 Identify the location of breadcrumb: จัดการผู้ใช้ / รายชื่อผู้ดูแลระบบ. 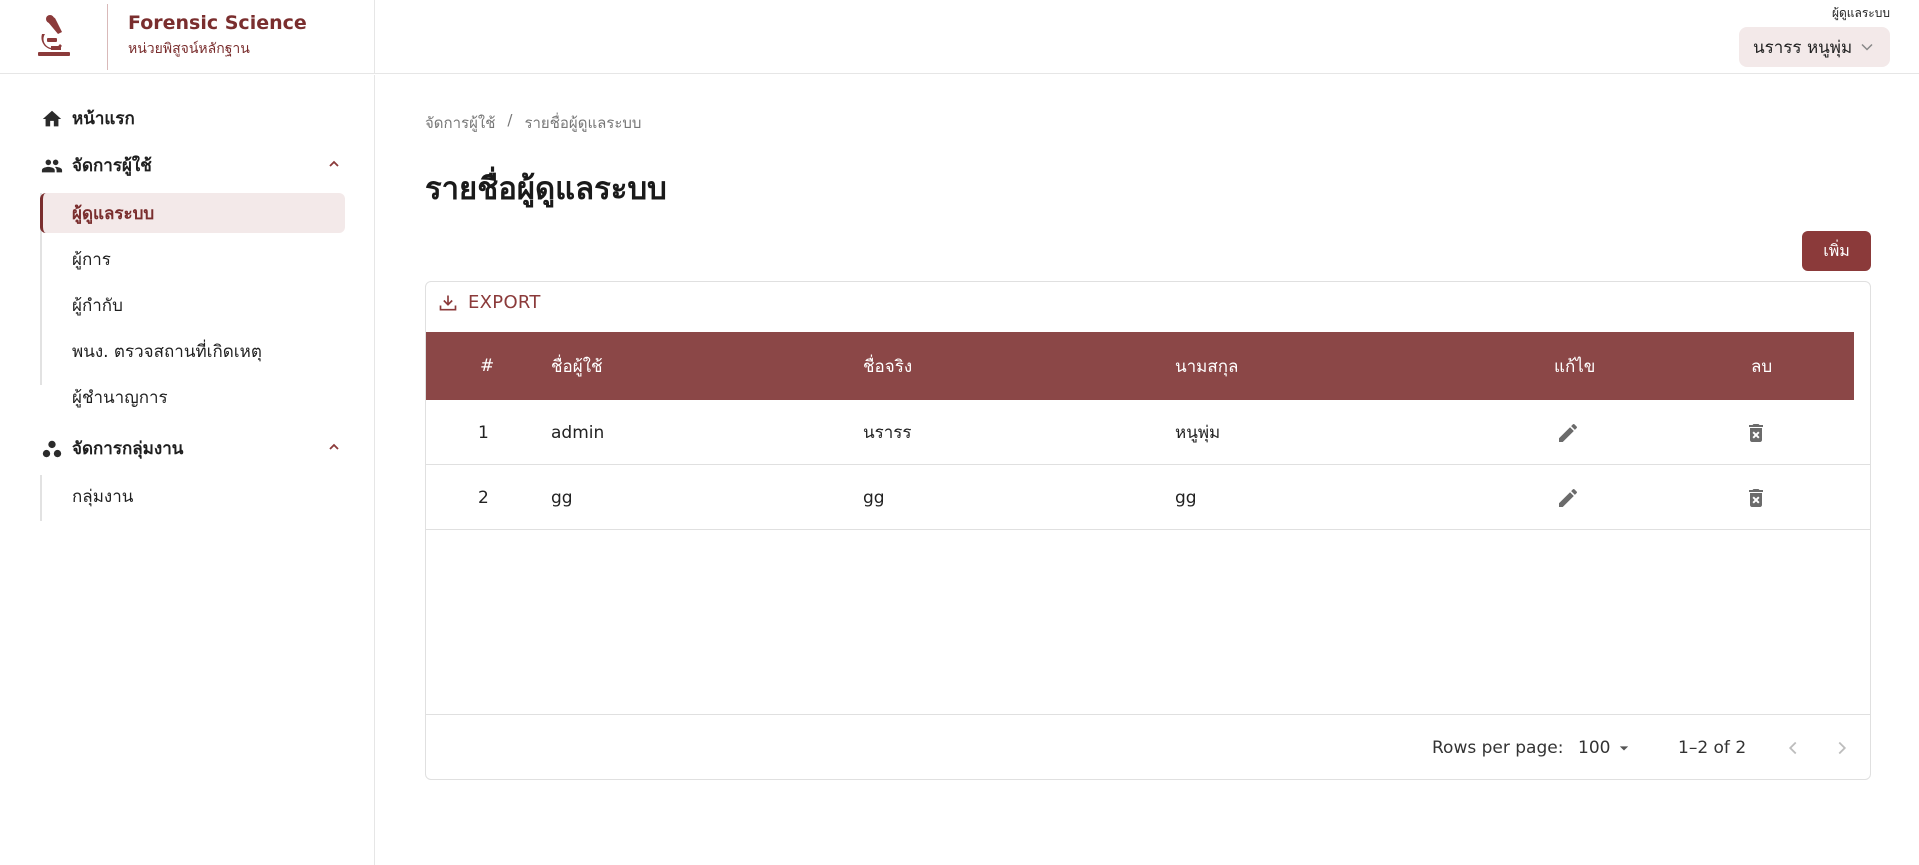
(533, 123).